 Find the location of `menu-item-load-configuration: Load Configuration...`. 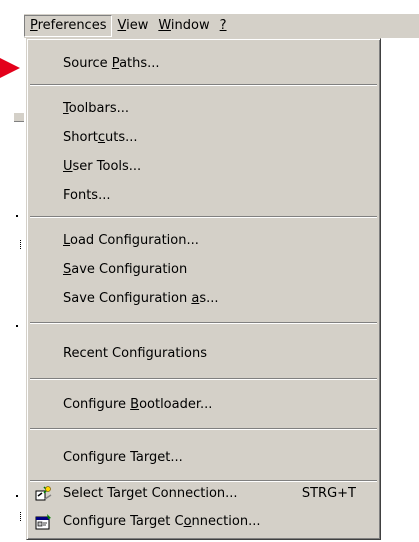

menu-item-load-configuration: Load Configuration... is located at coordinates (203, 241).